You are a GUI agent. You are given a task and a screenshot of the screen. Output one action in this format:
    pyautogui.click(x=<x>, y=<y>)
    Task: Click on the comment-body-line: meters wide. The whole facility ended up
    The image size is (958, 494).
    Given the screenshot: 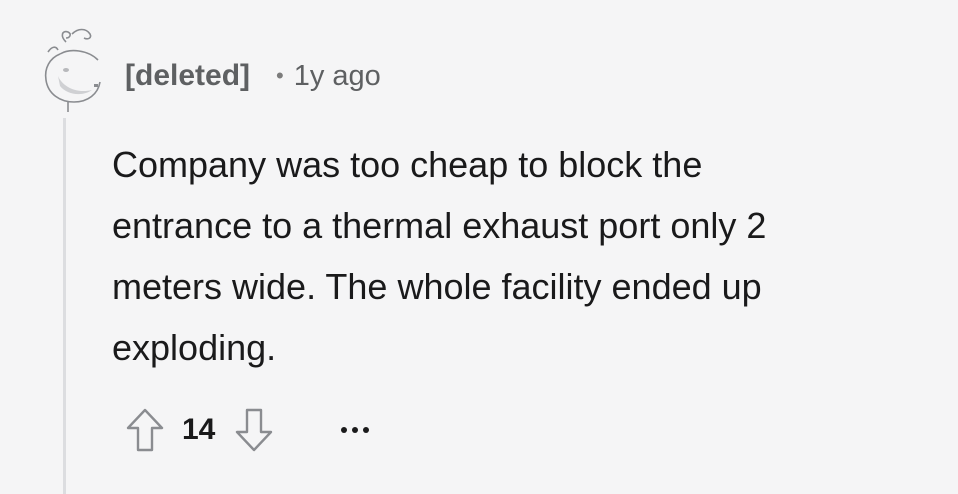 What is the action you would take?
    pyautogui.click(x=437, y=286)
    